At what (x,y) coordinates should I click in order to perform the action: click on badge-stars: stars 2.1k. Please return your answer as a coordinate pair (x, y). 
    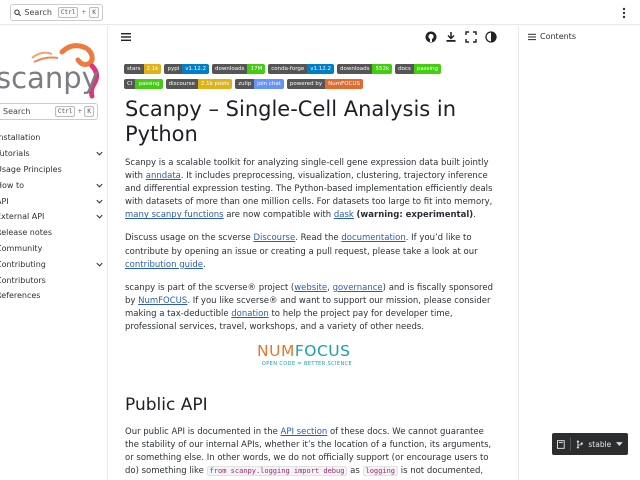
    Looking at the image, I should click on (143, 69).